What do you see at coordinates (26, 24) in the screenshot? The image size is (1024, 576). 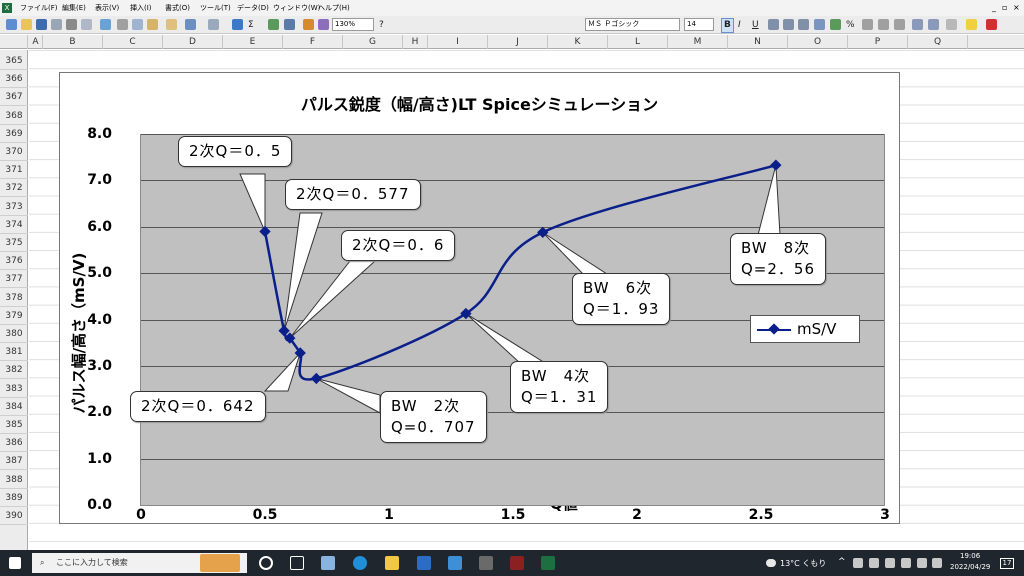 I see `open-folder-icon` at bounding box center [26, 24].